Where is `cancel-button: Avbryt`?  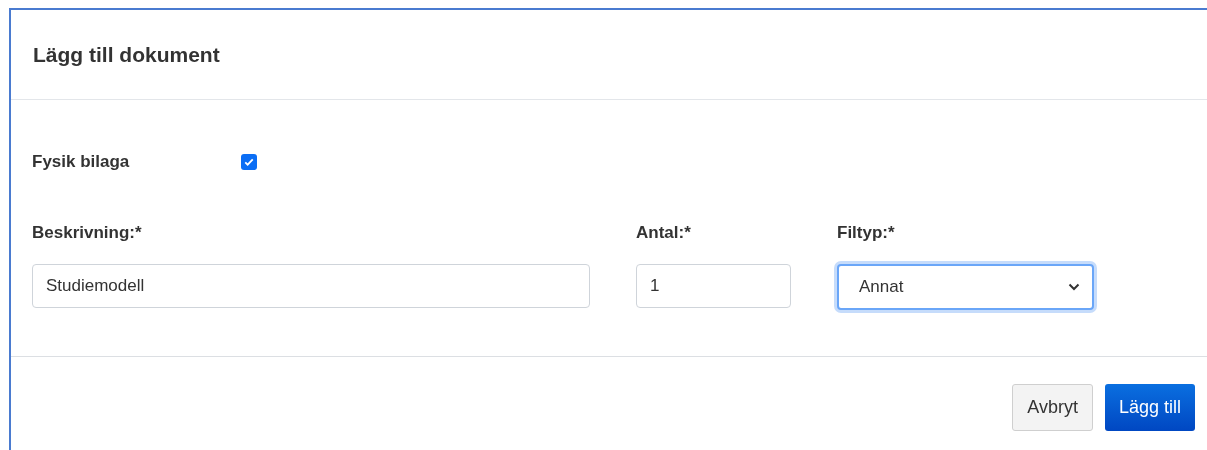
cancel-button: Avbryt is located at coordinates (1052, 407).